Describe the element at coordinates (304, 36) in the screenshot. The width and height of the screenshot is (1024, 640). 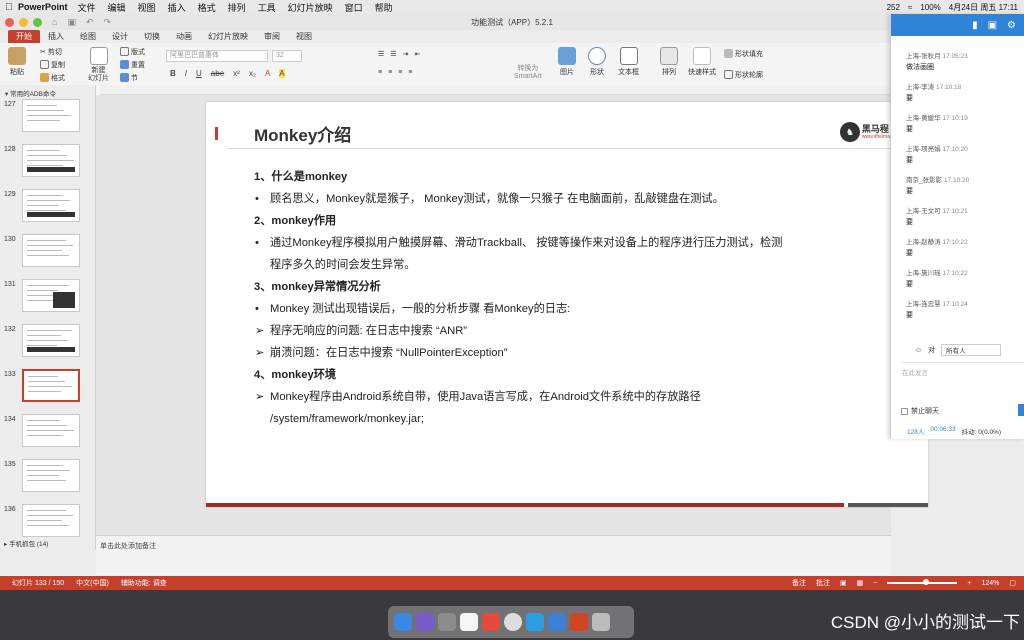
I see `tab-view: 视图` at that location.